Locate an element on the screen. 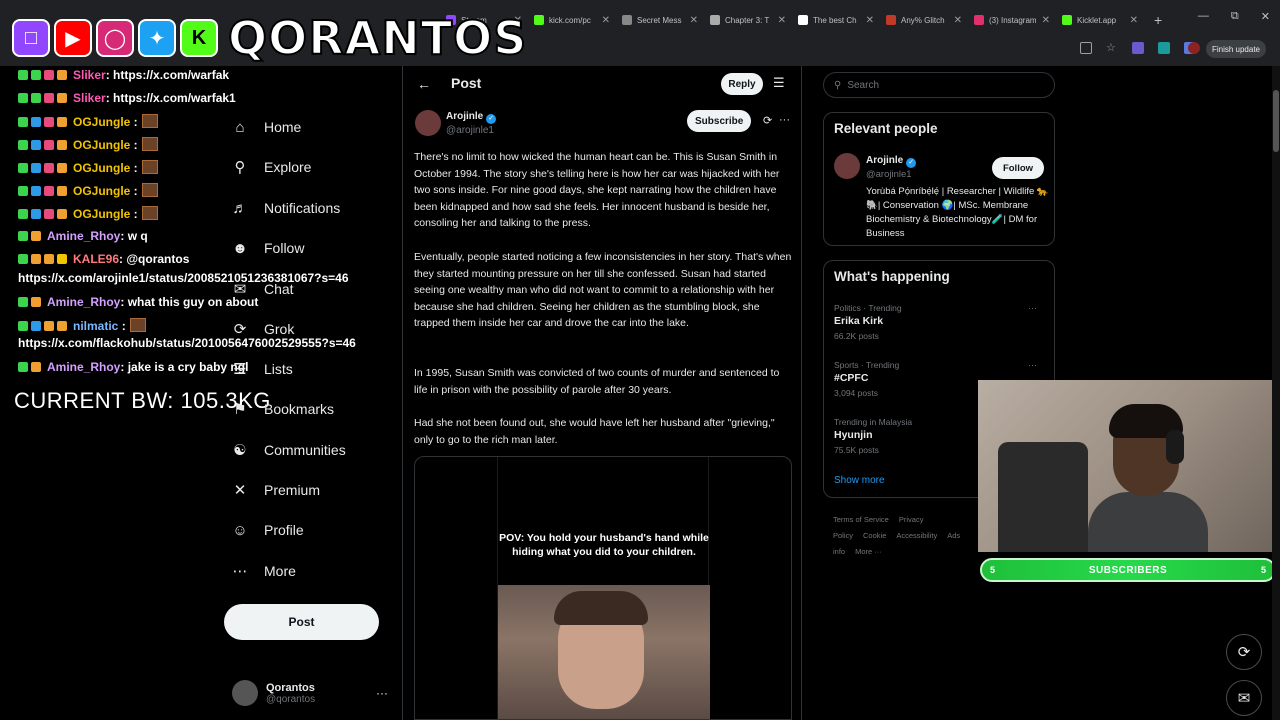 This screenshot has width=1280, height=720. subscriber-goal-bar: 5 SUBSCRIBERS 5 is located at coordinates (1128, 570).